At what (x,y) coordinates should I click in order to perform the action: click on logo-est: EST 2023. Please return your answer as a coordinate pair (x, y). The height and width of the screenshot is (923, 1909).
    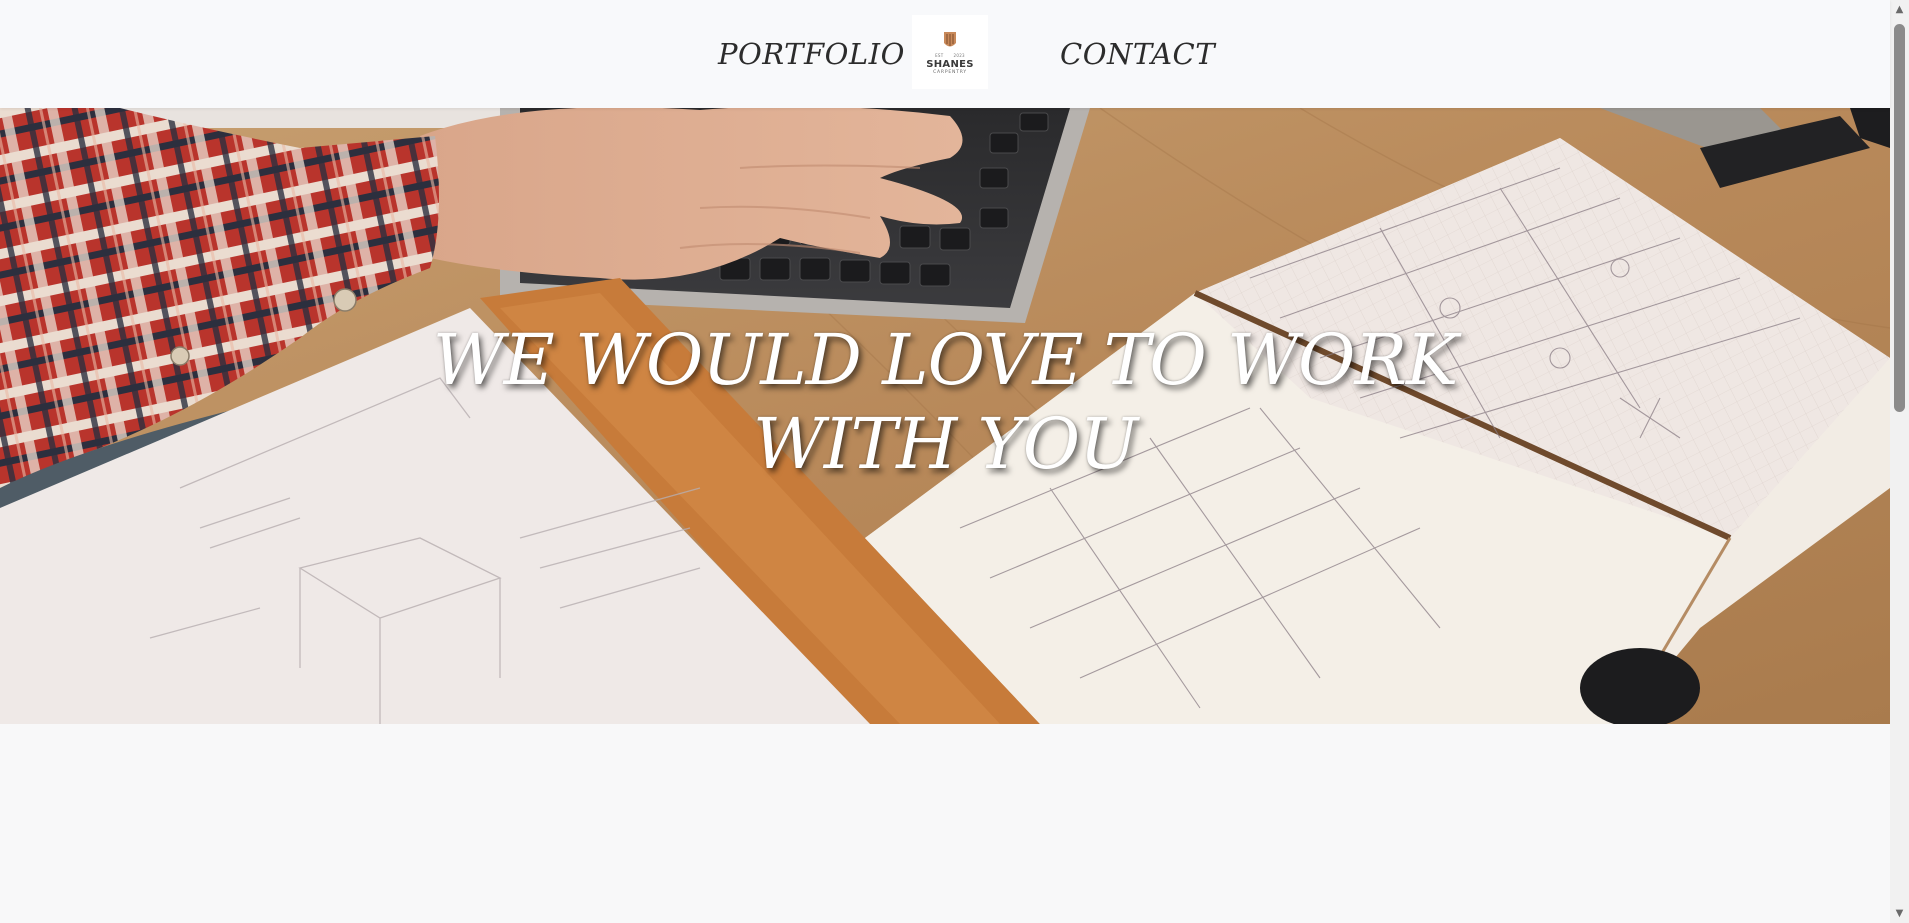
    Looking at the image, I should click on (950, 55).